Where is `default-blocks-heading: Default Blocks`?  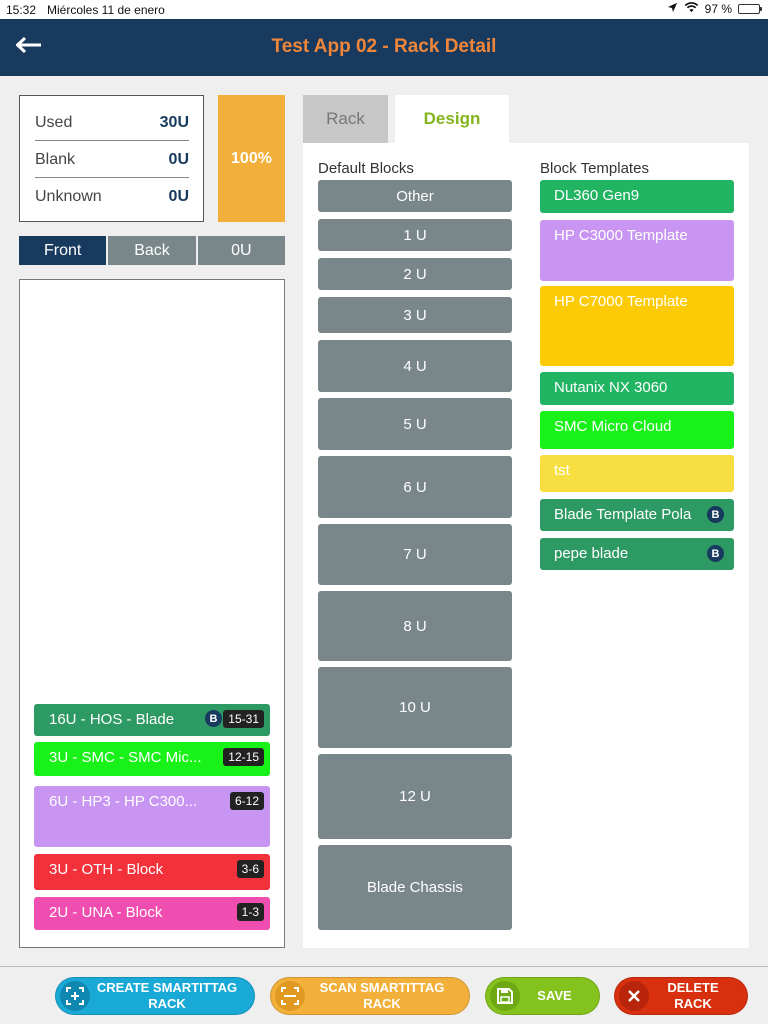 default-blocks-heading: Default Blocks is located at coordinates (366, 168).